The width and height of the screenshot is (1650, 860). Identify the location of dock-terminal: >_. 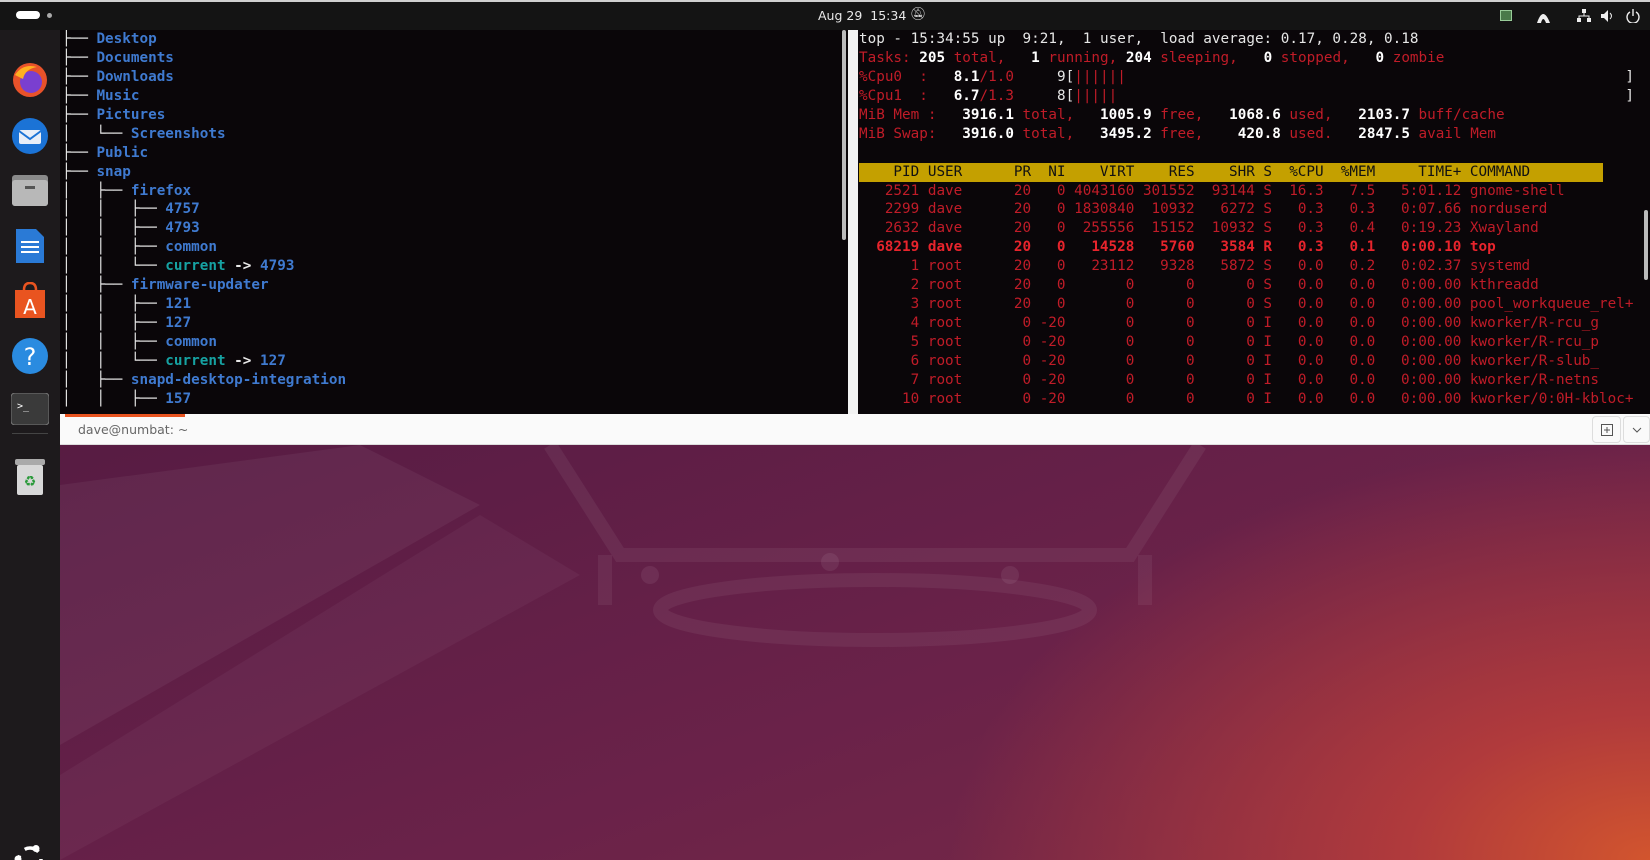
(30, 409).